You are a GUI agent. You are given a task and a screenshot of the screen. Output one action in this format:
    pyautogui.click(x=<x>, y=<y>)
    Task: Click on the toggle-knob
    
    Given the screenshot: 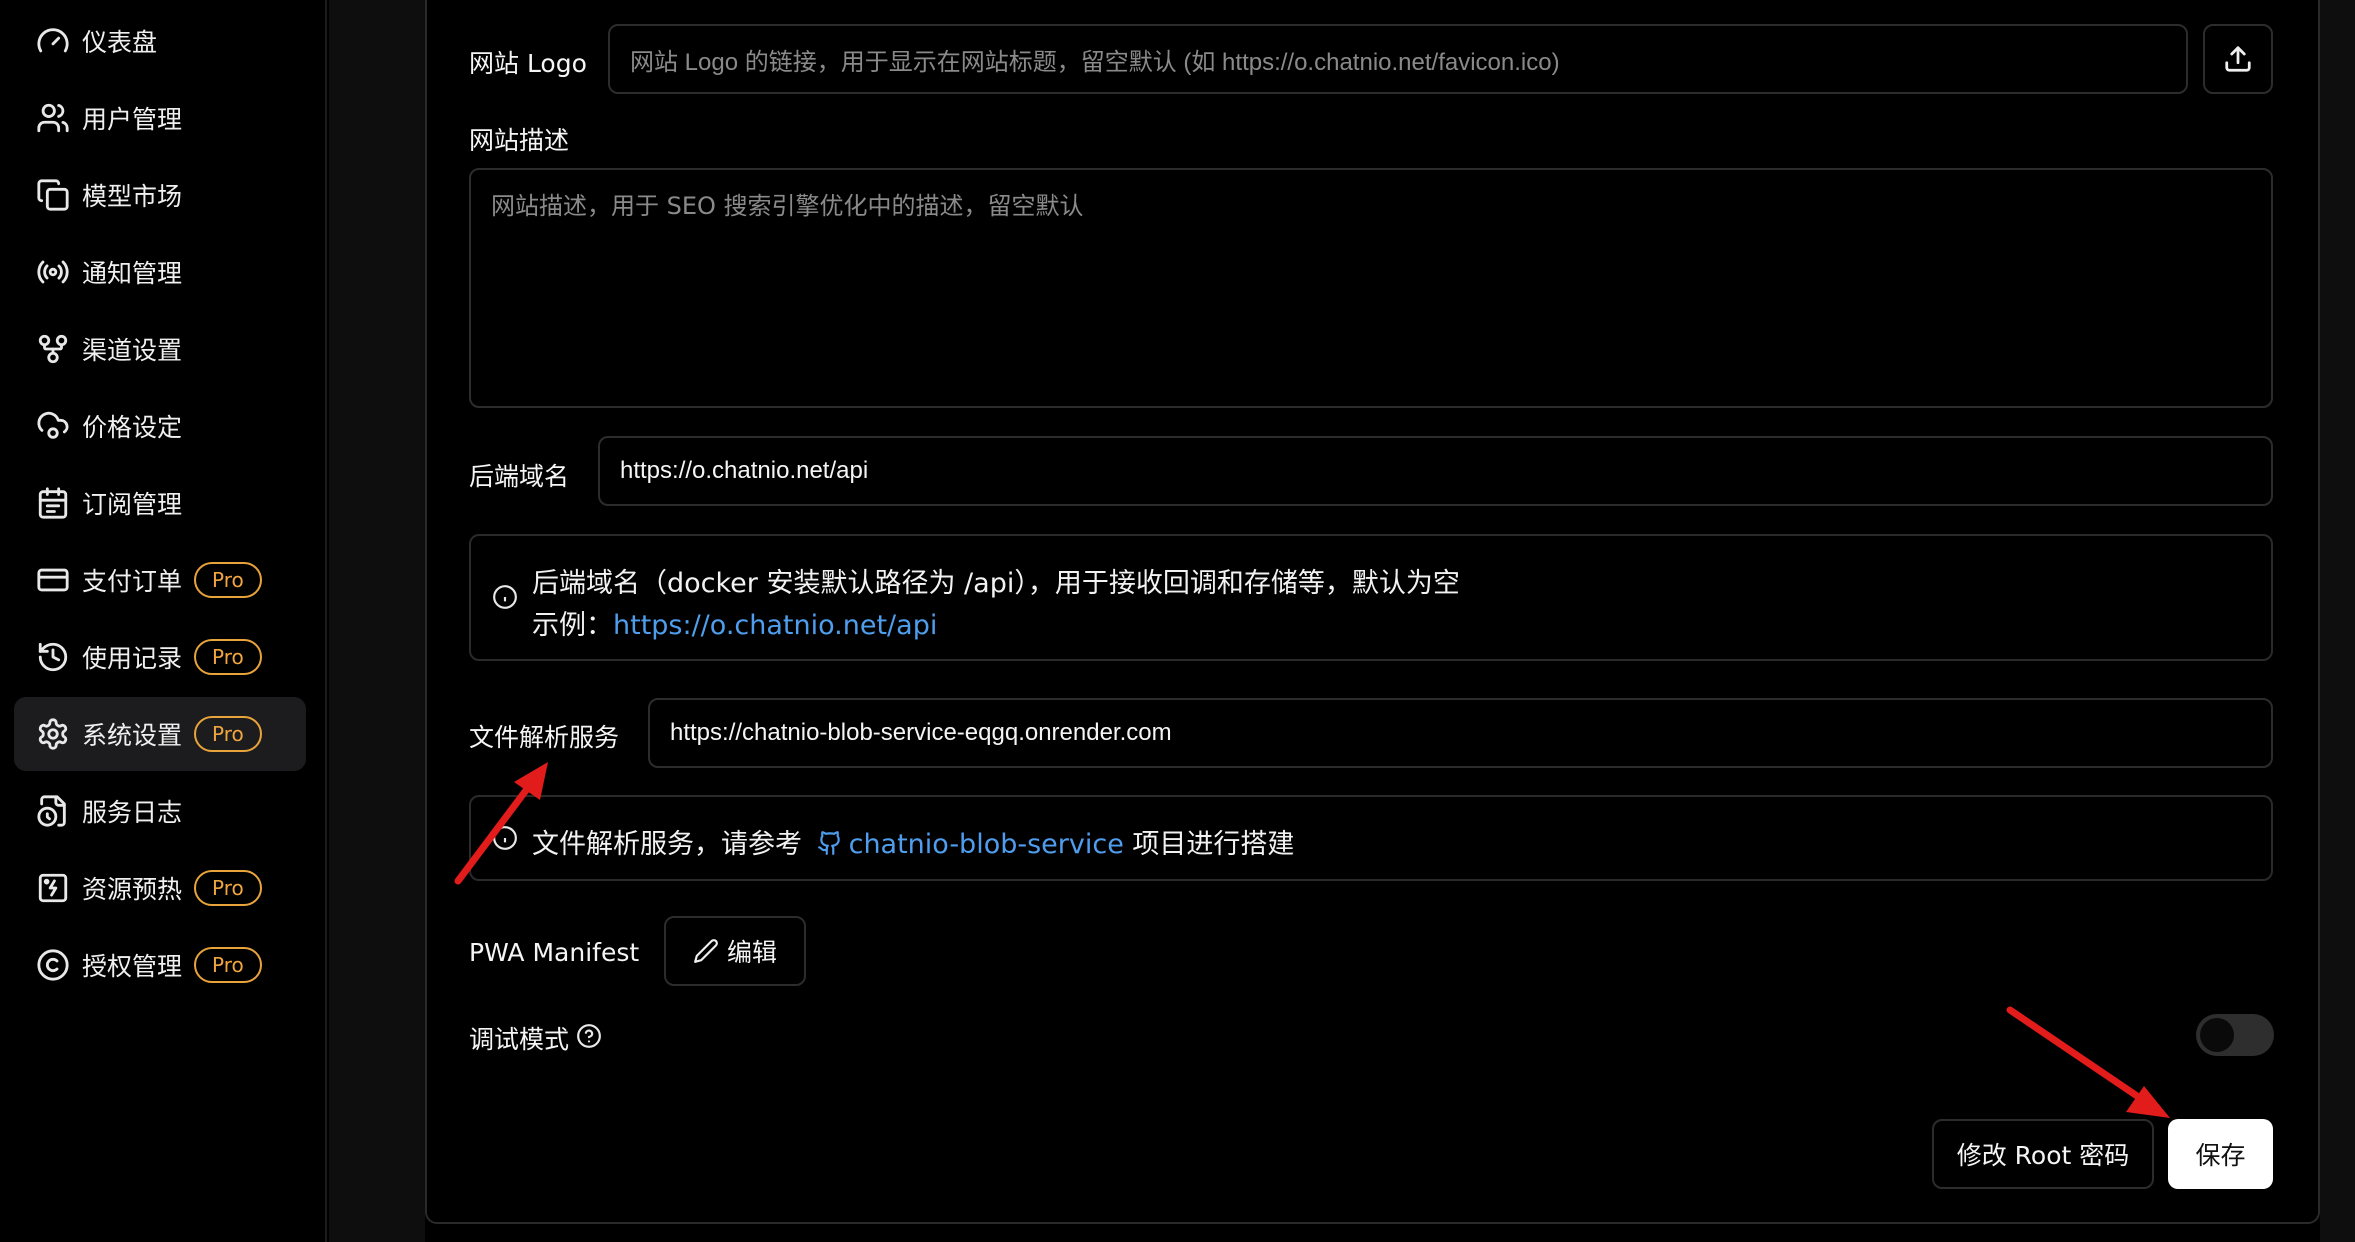 What is the action you would take?
    pyautogui.click(x=2217, y=1035)
    